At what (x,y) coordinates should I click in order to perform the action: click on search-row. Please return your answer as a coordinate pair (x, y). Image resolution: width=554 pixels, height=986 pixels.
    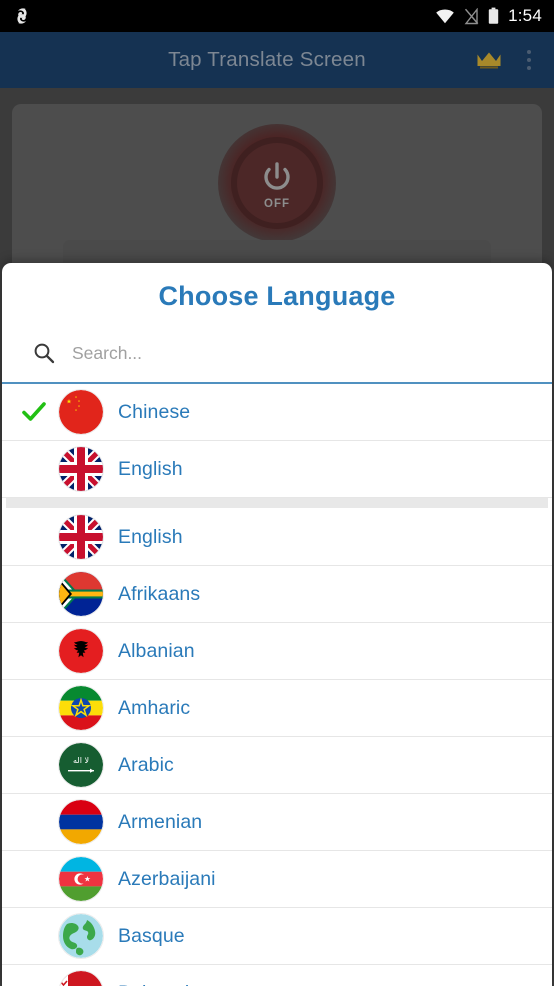
    Looking at the image, I should click on (277, 353).